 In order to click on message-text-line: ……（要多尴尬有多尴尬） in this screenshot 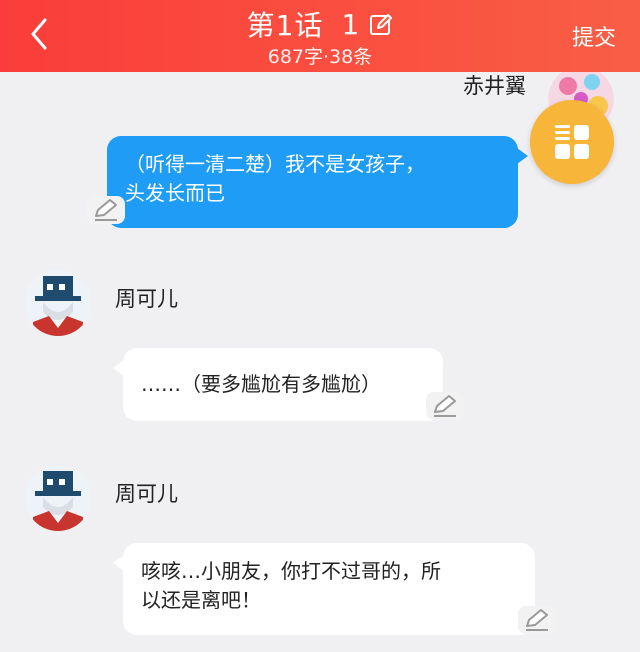, I will do `click(261, 384)`.